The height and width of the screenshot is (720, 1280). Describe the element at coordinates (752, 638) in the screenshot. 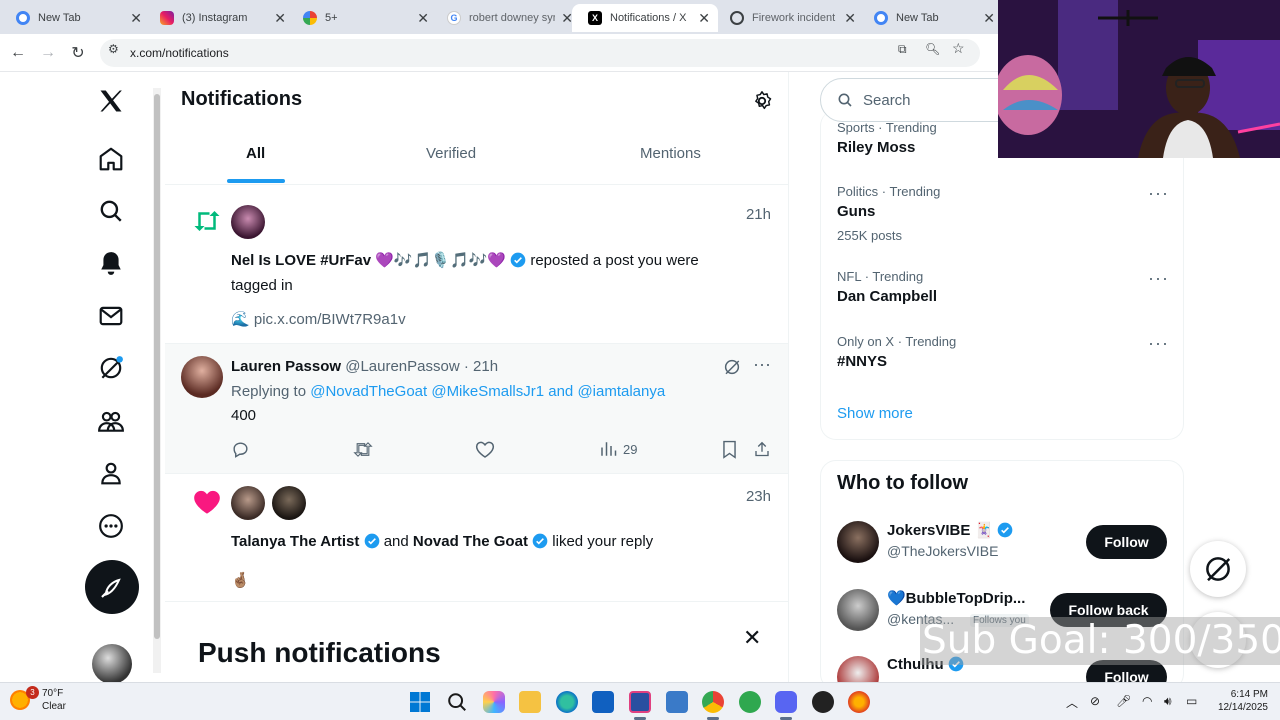

I see `close-icon: ✕` at that location.